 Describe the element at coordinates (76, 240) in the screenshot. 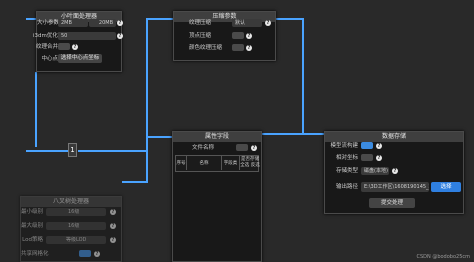

I see `lod-select: 等级LOD` at that location.